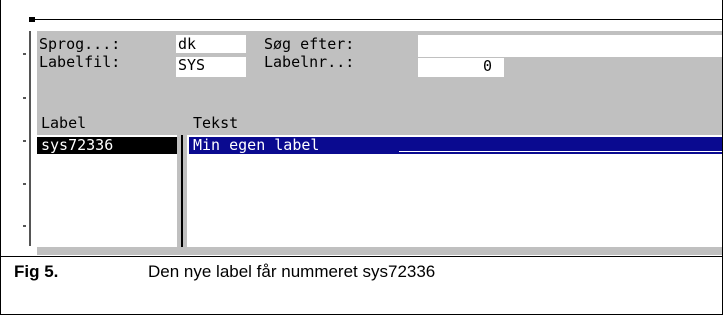 Image resolution: width=723 pixels, height=315 pixels. What do you see at coordinates (488, 66) in the screenshot?
I see `labelnr-value: 0` at bounding box center [488, 66].